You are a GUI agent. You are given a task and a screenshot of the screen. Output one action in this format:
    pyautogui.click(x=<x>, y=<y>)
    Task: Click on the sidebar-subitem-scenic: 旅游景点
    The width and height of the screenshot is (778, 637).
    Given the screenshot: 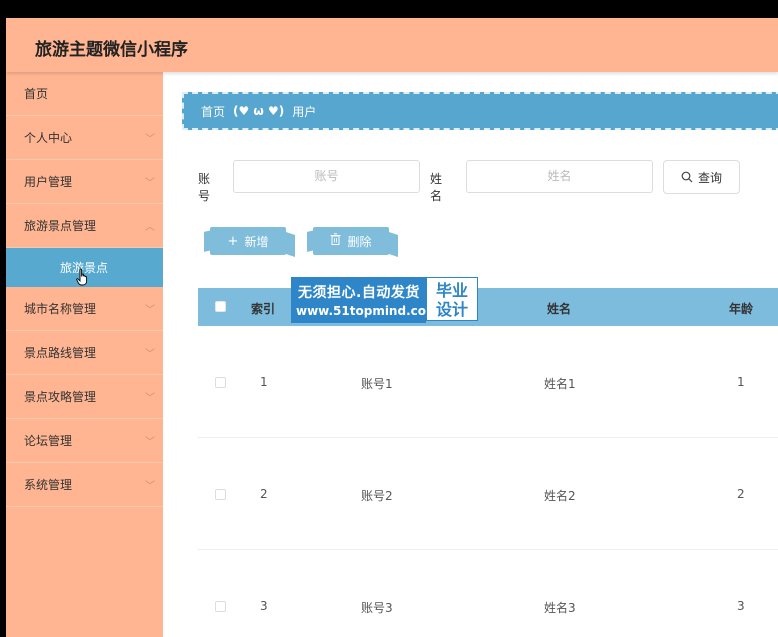 What is the action you would take?
    pyautogui.click(x=84, y=267)
    